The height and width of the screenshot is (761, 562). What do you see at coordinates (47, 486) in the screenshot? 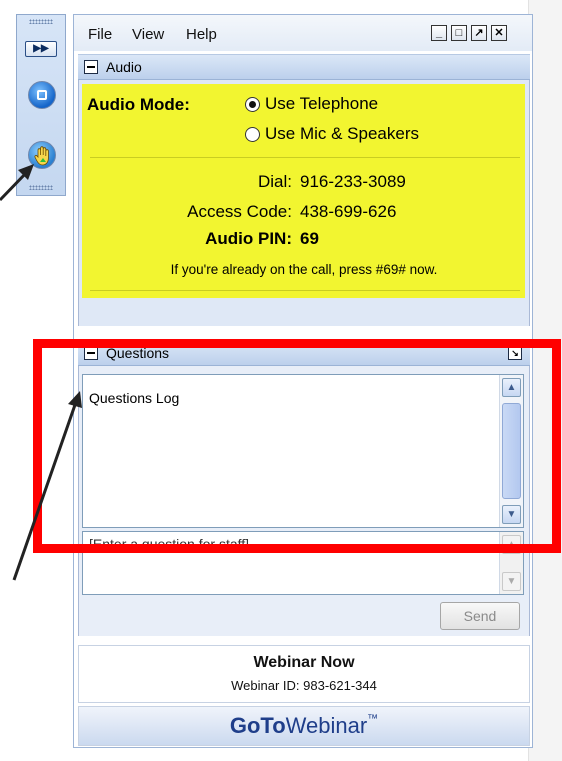
I see `arrow-to-questions-log` at bounding box center [47, 486].